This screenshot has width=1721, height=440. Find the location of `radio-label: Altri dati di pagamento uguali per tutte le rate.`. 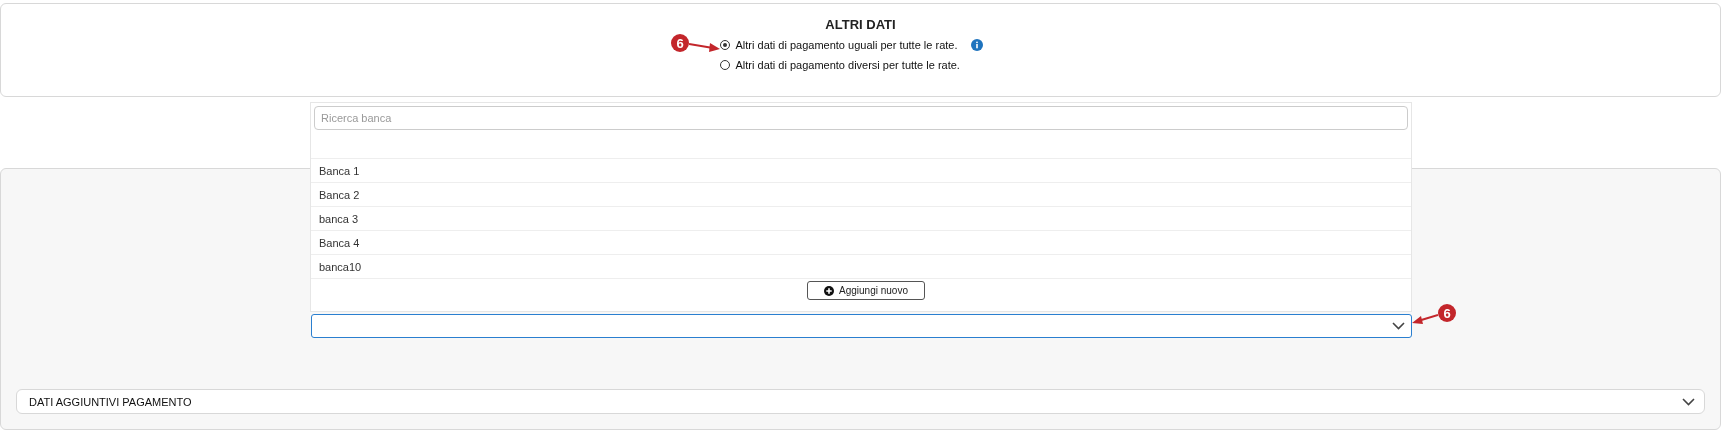

radio-label: Altri dati di pagamento uguali per tutte le rate. is located at coordinates (846, 45).